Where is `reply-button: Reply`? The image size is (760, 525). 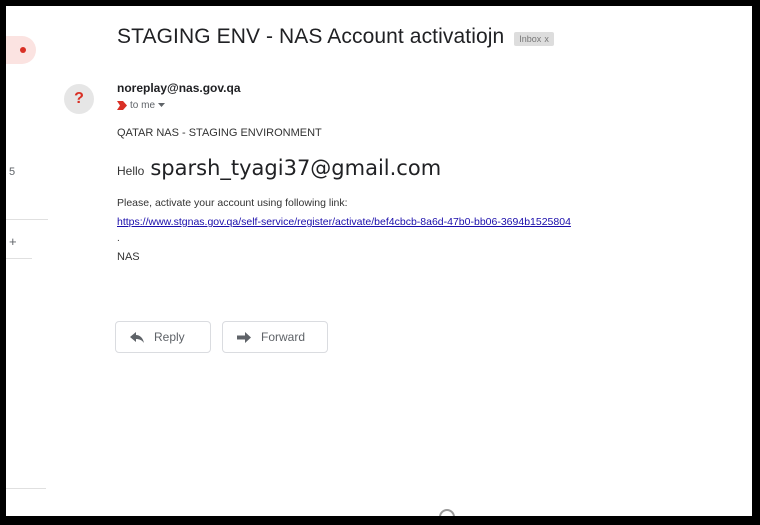
reply-button: Reply is located at coordinates (163, 337).